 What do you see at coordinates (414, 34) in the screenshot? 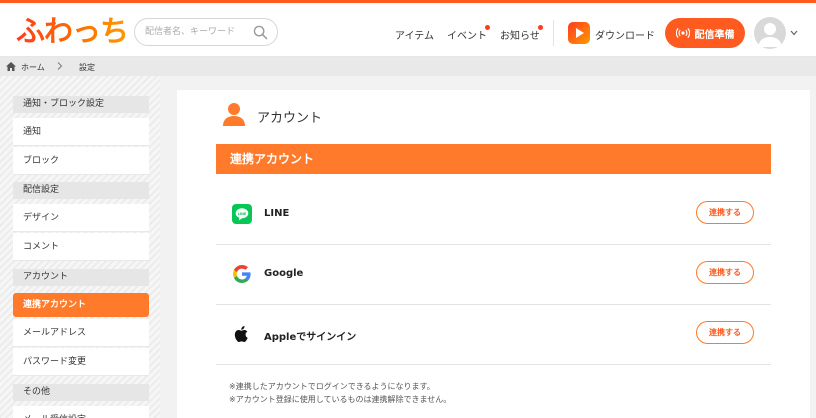
I see `nav-items-link: アイテム` at bounding box center [414, 34].